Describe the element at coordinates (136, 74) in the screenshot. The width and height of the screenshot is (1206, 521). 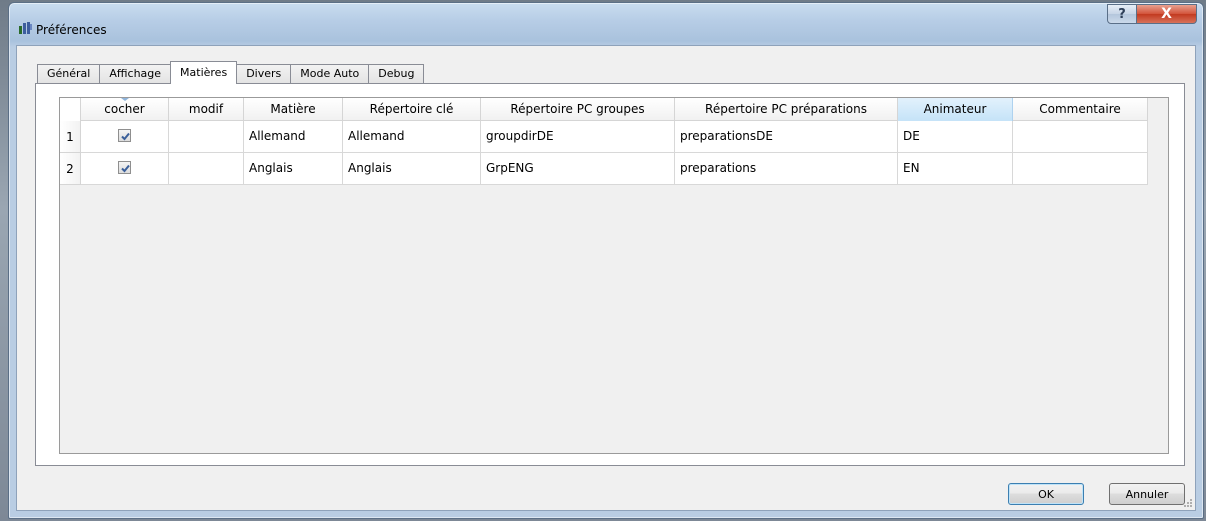
I see `tab-affichage: Affichage` at that location.